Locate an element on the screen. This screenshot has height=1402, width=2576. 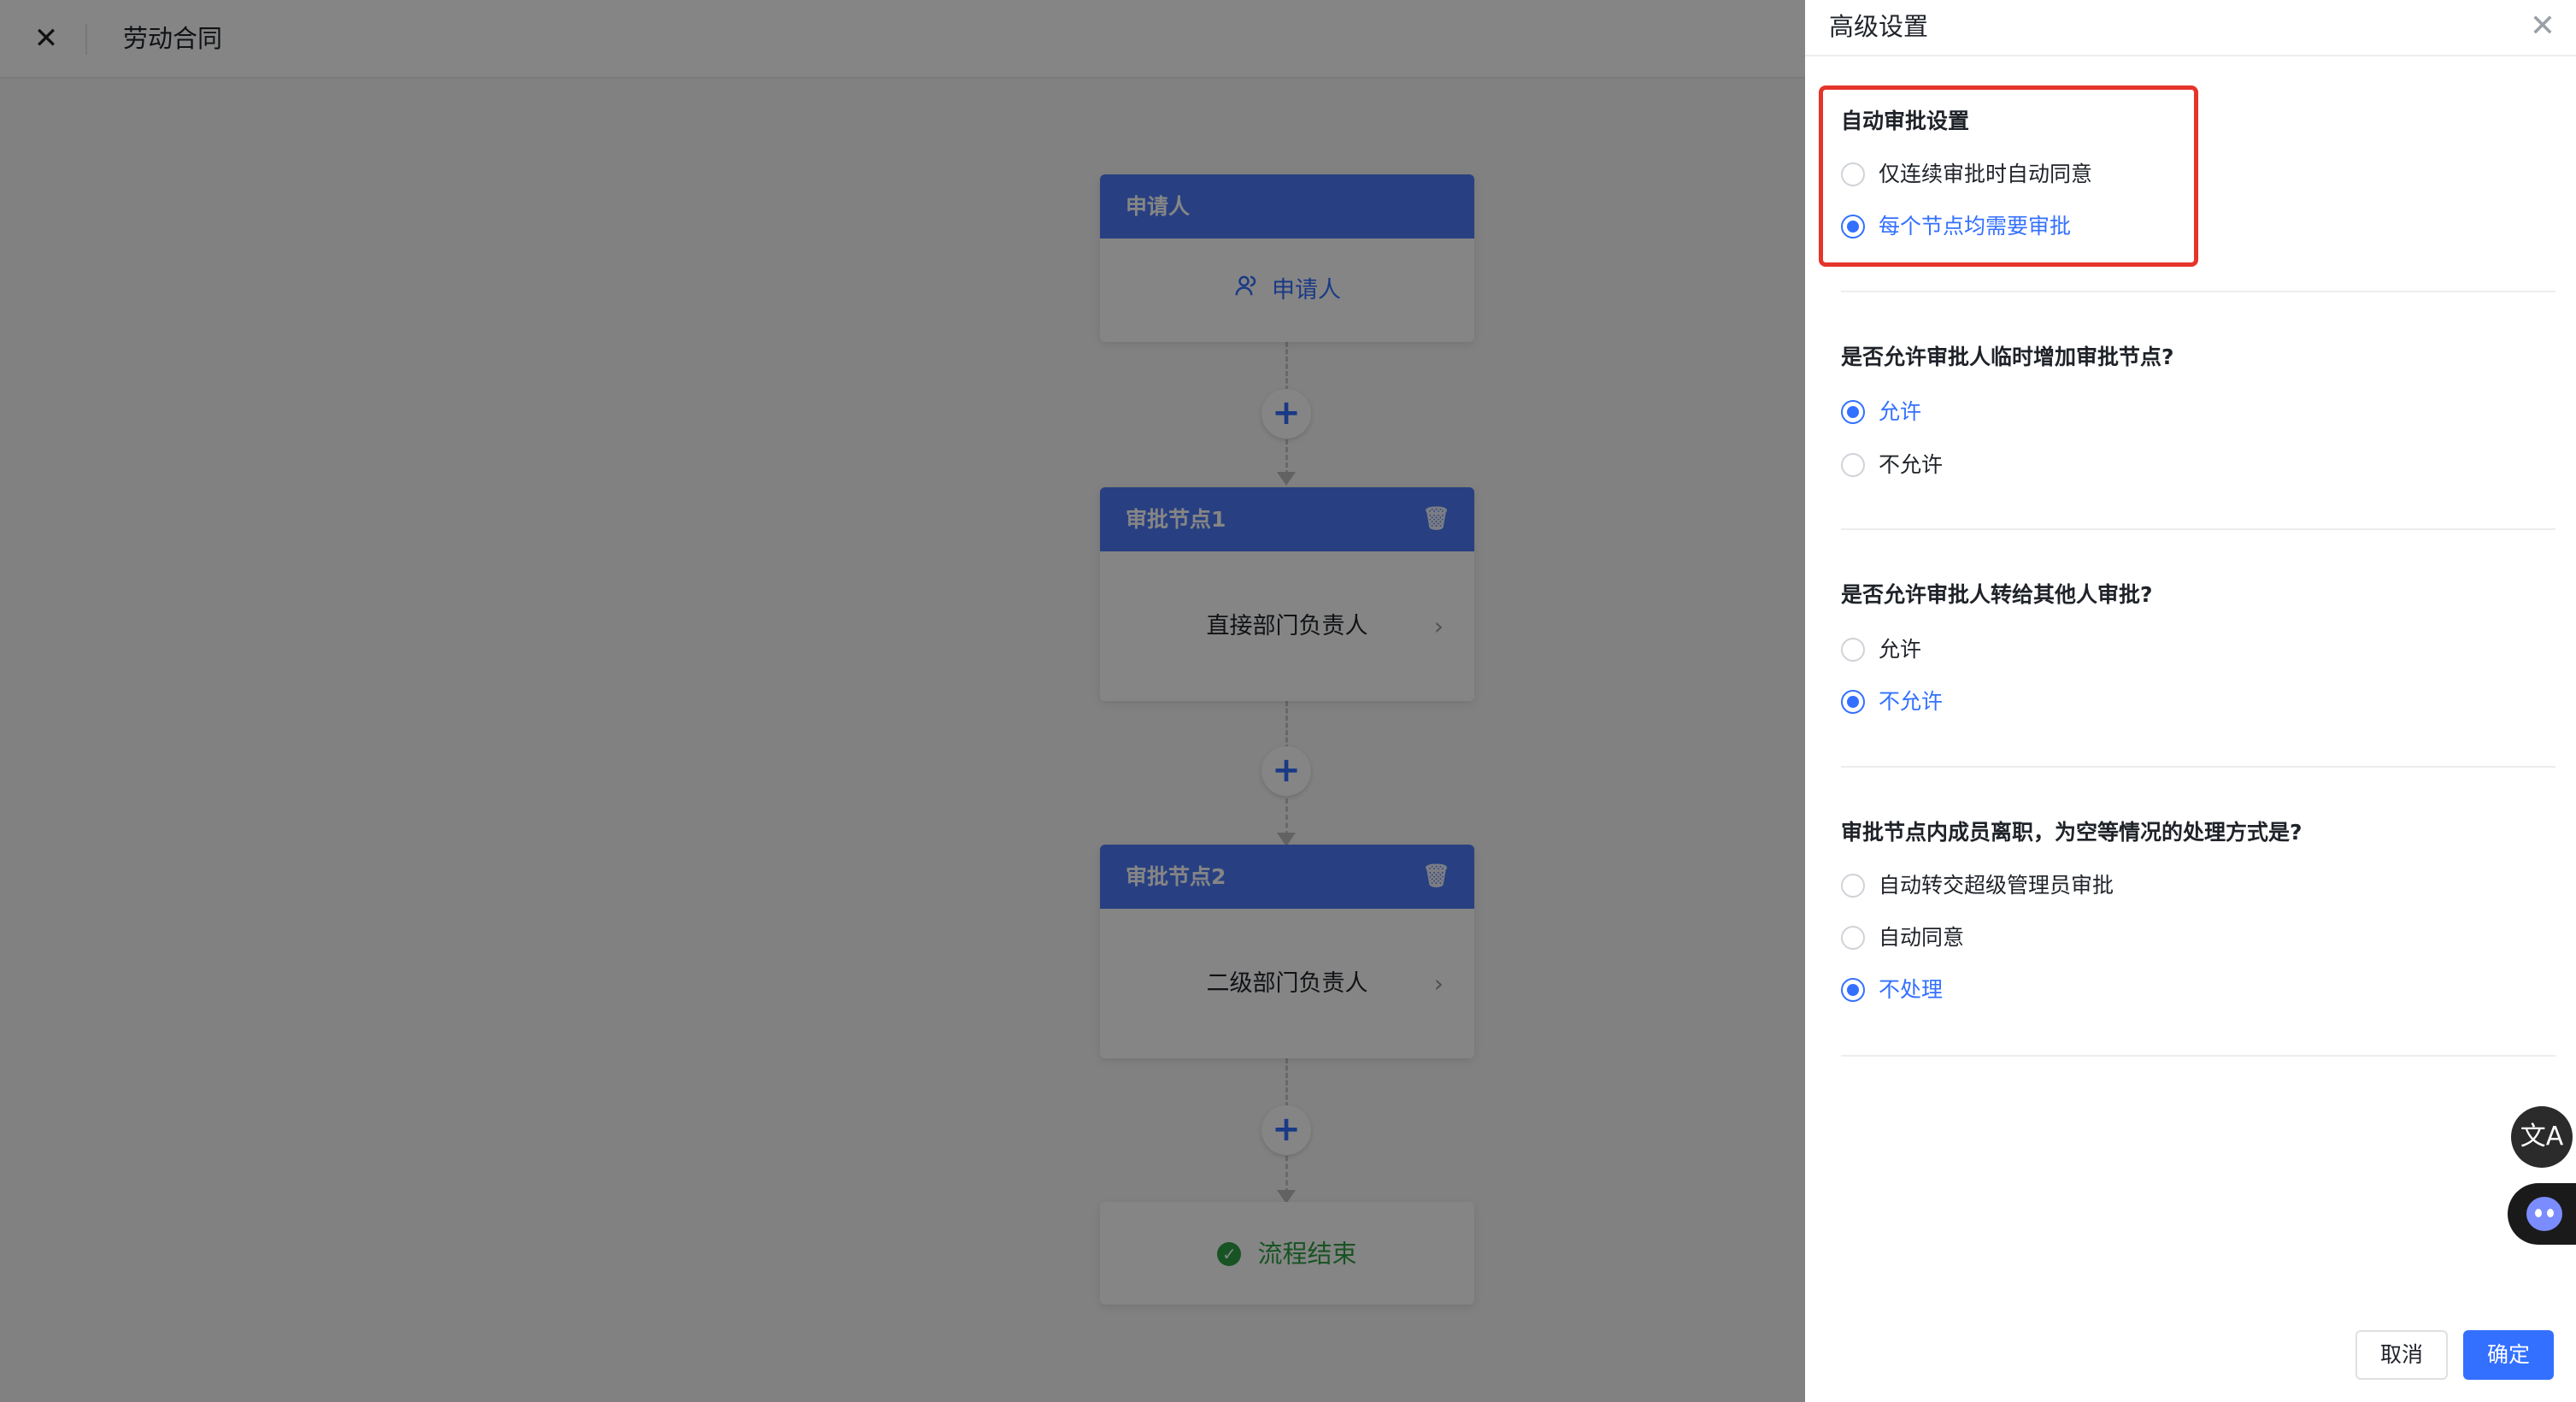
section-title: 是否允许审批人临时增加审批节点? is located at coordinates (2007, 357).